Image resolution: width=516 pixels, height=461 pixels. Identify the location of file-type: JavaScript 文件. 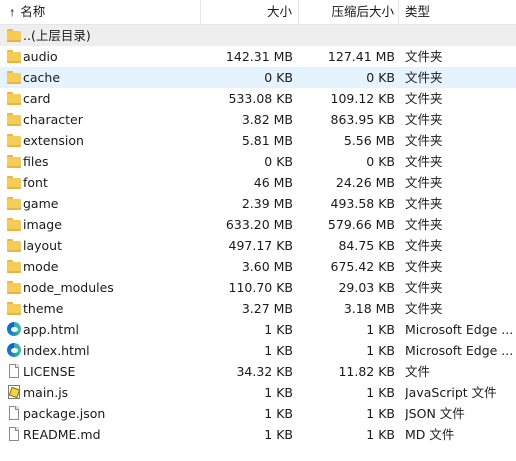
(451, 392).